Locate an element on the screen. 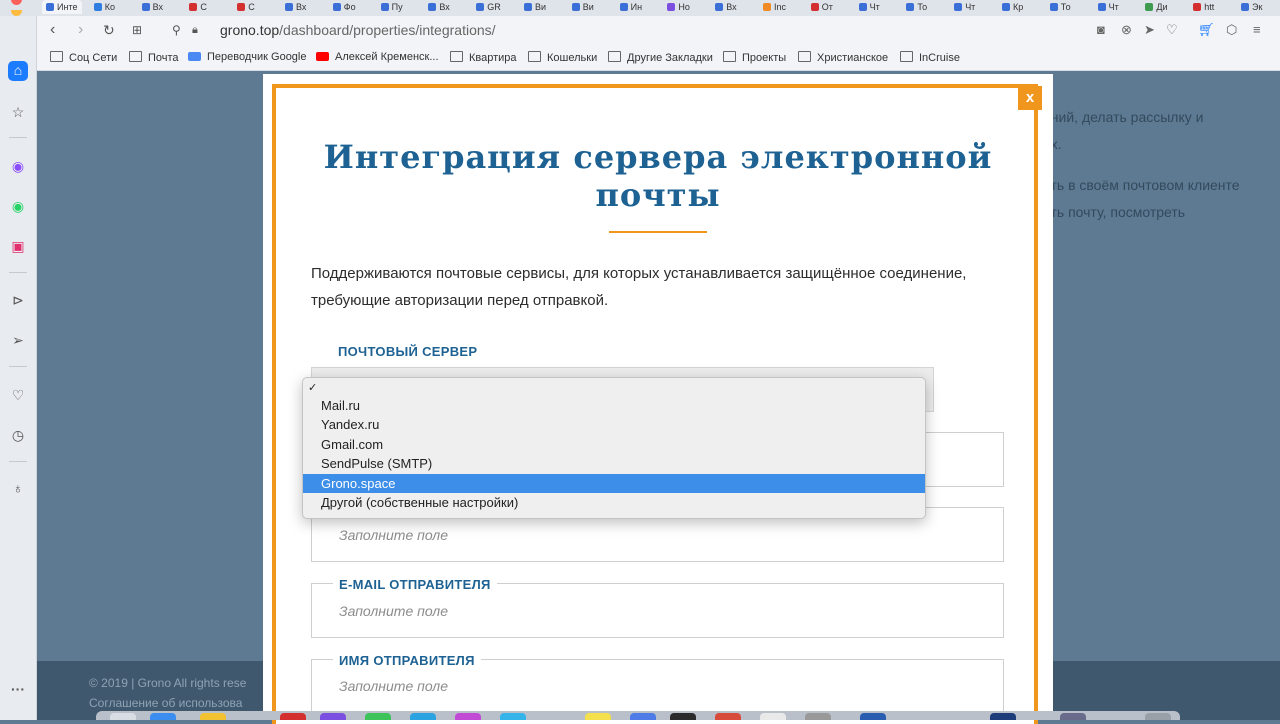  preview-icon is located at coordinates (1073, 716).